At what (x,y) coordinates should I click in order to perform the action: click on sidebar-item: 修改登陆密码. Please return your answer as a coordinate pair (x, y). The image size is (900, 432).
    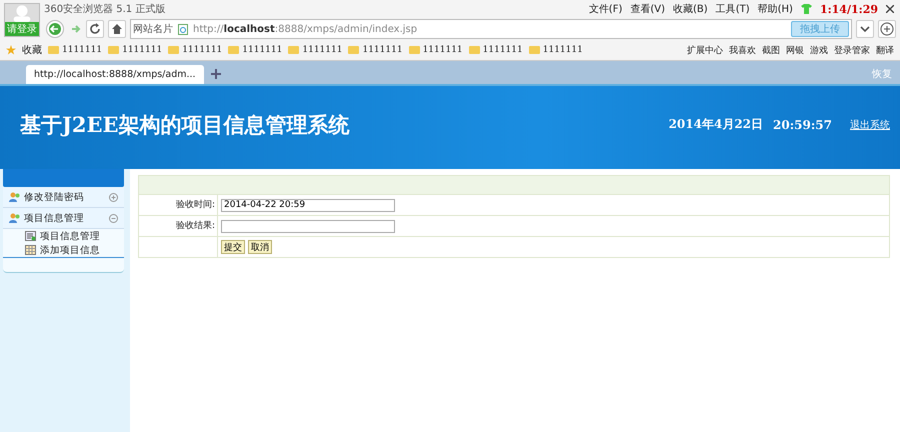
    Looking at the image, I should click on (63, 197).